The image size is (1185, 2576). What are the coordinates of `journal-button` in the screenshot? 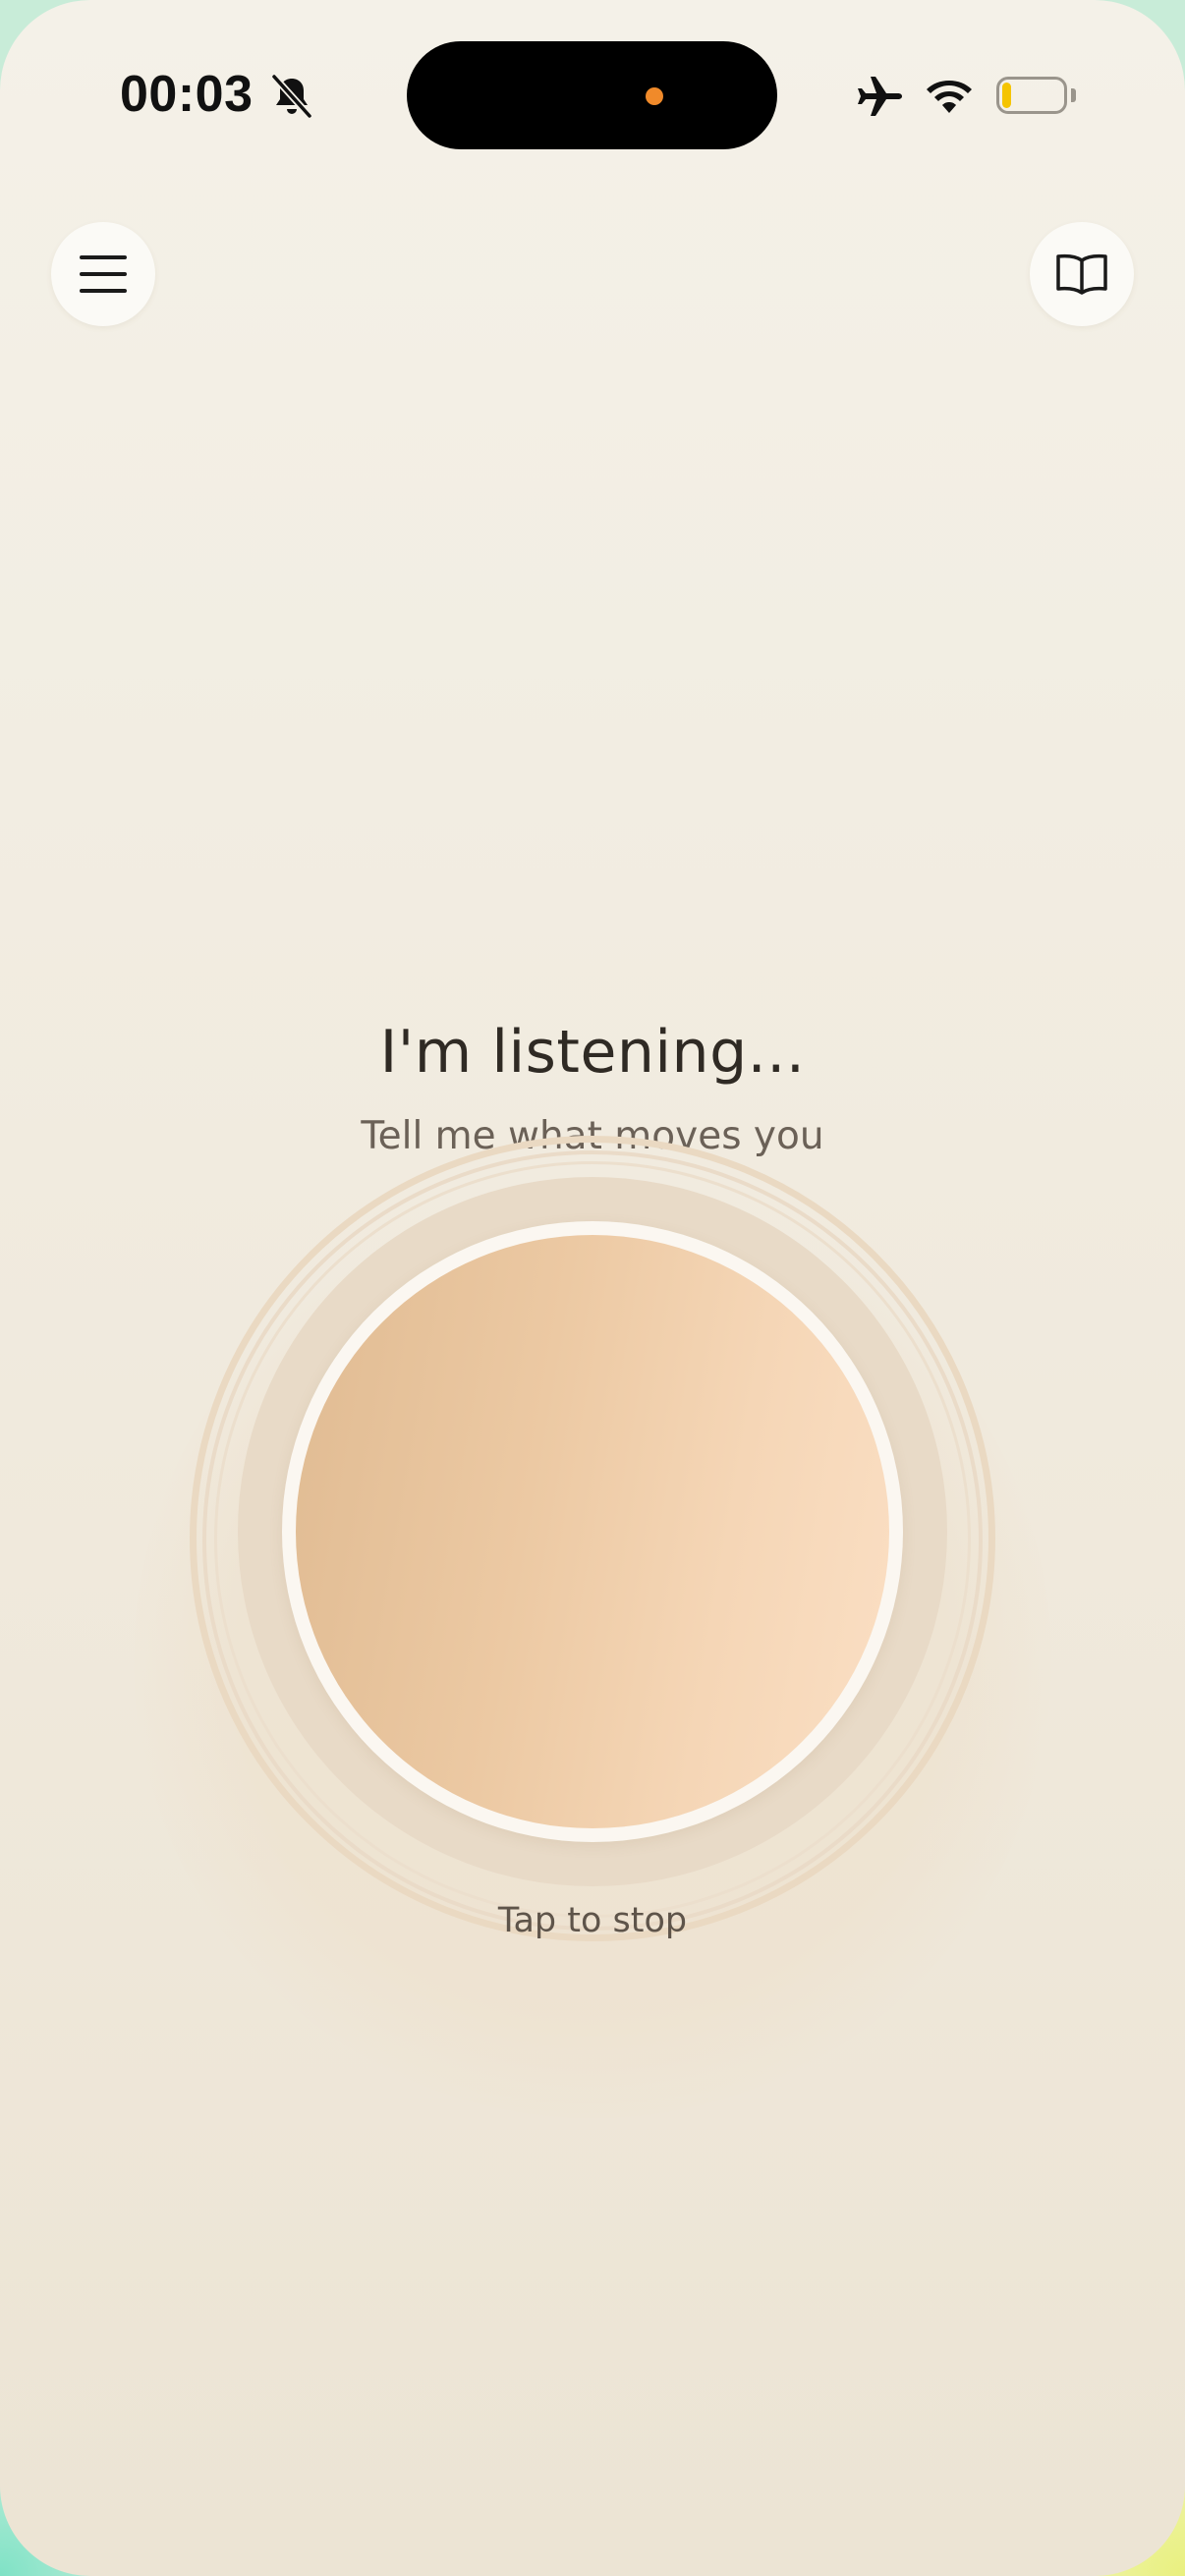 It's located at (1082, 274).